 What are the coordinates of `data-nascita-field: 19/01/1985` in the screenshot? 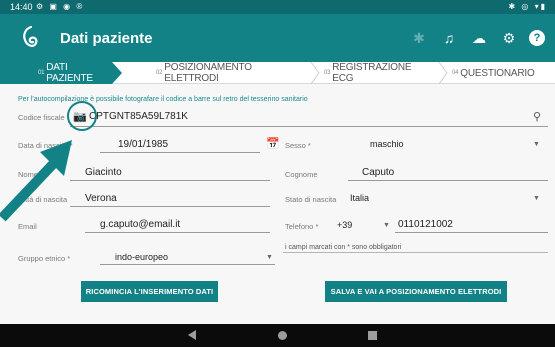 It's located at (143, 144).